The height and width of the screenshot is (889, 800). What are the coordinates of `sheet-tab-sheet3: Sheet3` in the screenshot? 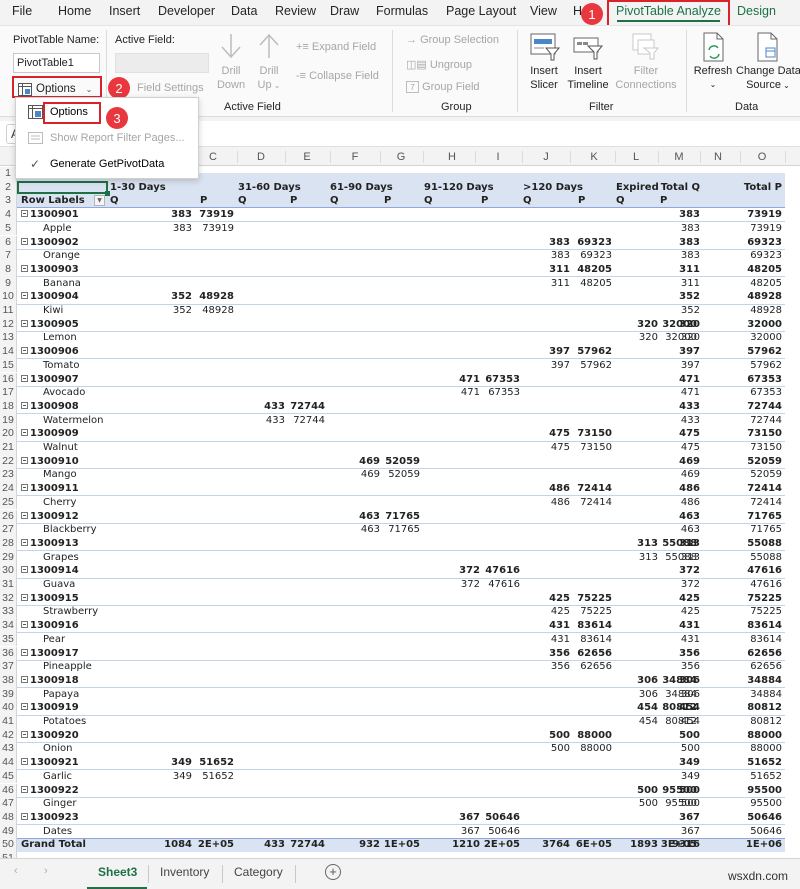 It's located at (117, 872).